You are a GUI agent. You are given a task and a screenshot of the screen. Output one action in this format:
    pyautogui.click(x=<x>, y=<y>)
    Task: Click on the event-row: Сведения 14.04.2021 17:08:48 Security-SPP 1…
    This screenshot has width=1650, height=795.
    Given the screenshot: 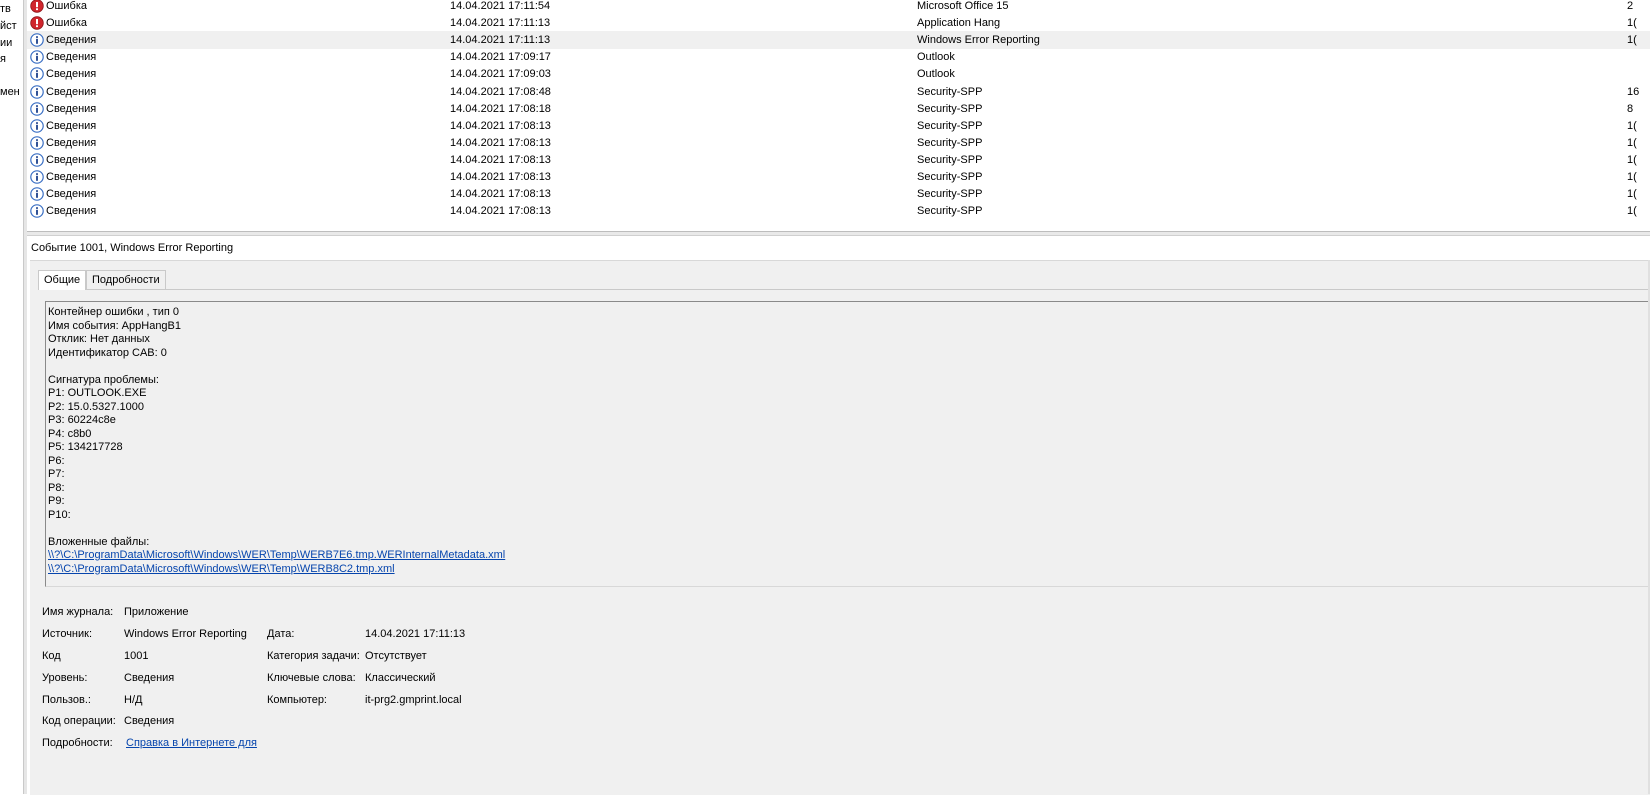 What is the action you would take?
    pyautogui.click(x=838, y=92)
    